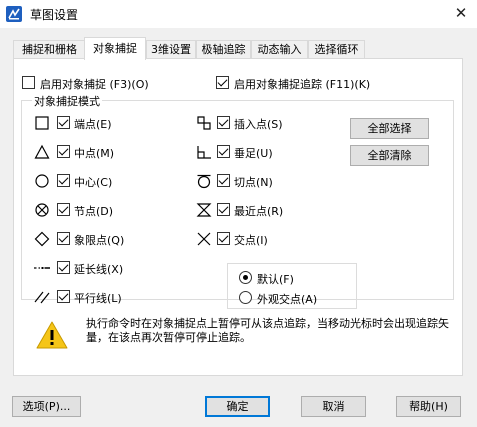 This screenshot has width=477, height=427. What do you see at coordinates (204, 123) in the screenshot?
I see `insert-icon` at bounding box center [204, 123].